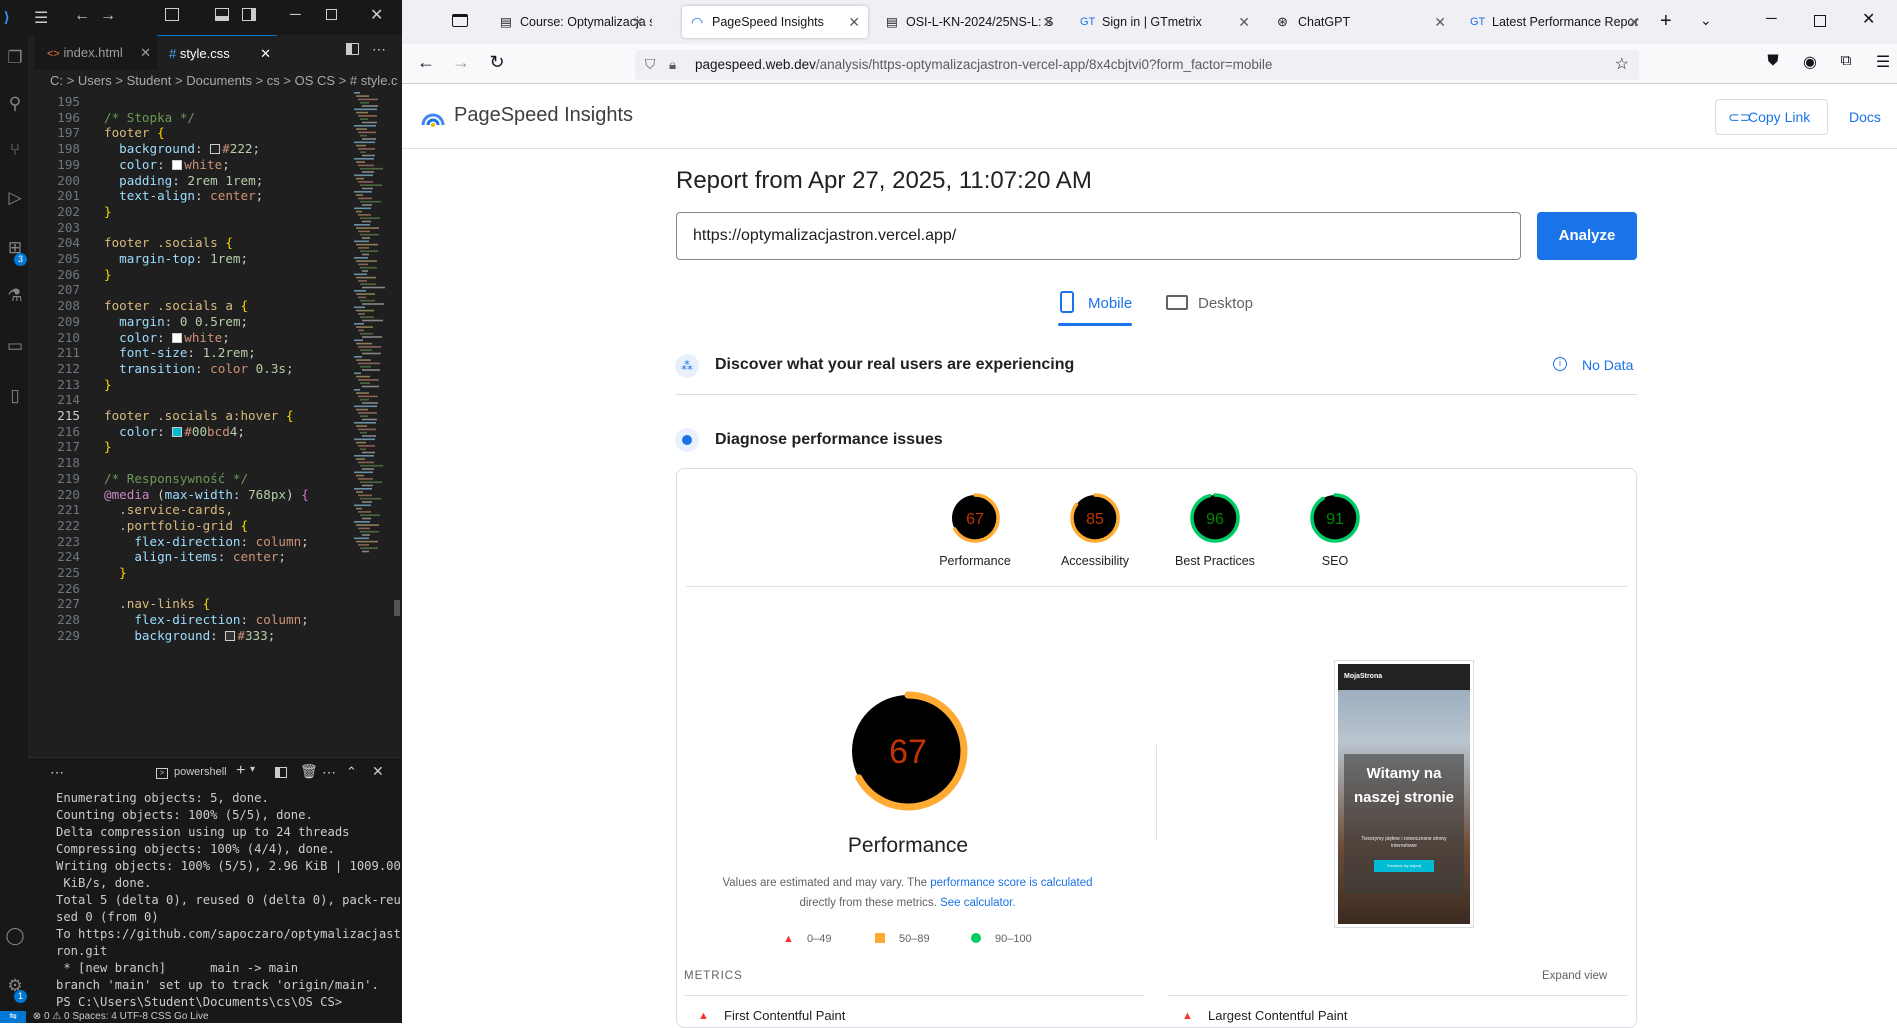 This screenshot has width=1897, height=1028. What do you see at coordinates (281, 772) in the screenshot?
I see `split-terminal-icon` at bounding box center [281, 772].